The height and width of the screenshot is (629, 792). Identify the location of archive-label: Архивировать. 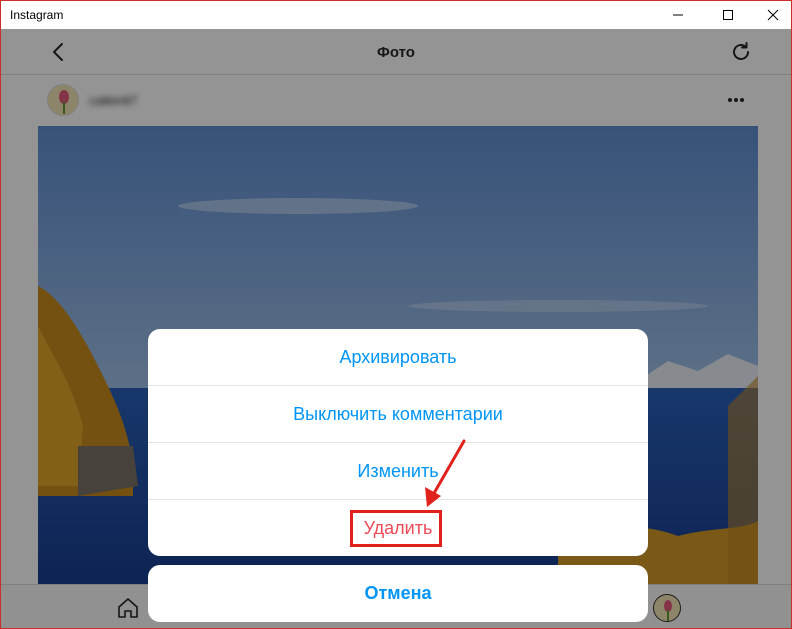
(398, 356).